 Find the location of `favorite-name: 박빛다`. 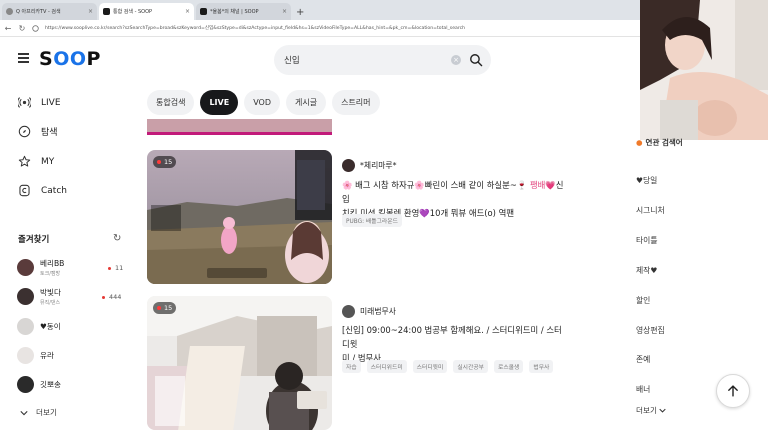

favorite-name: 박빛다 is located at coordinates (50, 292).